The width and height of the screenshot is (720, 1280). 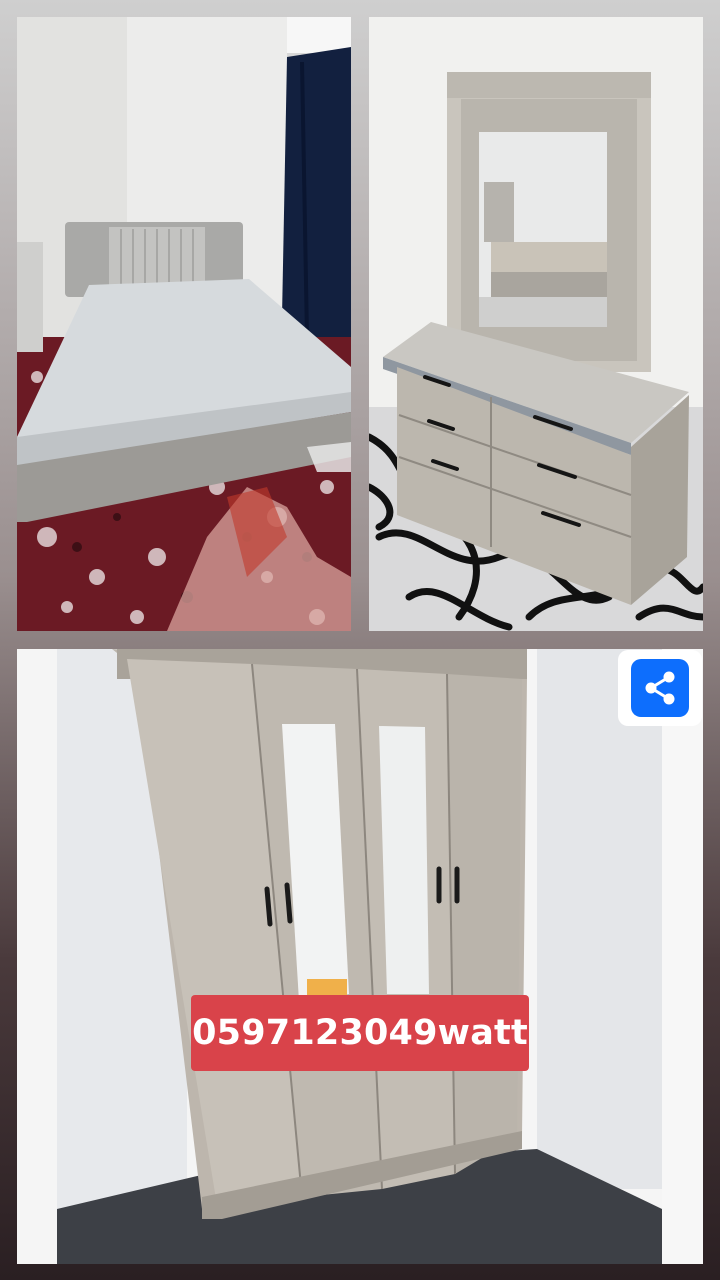 I want to click on share-button, so click(x=660, y=688).